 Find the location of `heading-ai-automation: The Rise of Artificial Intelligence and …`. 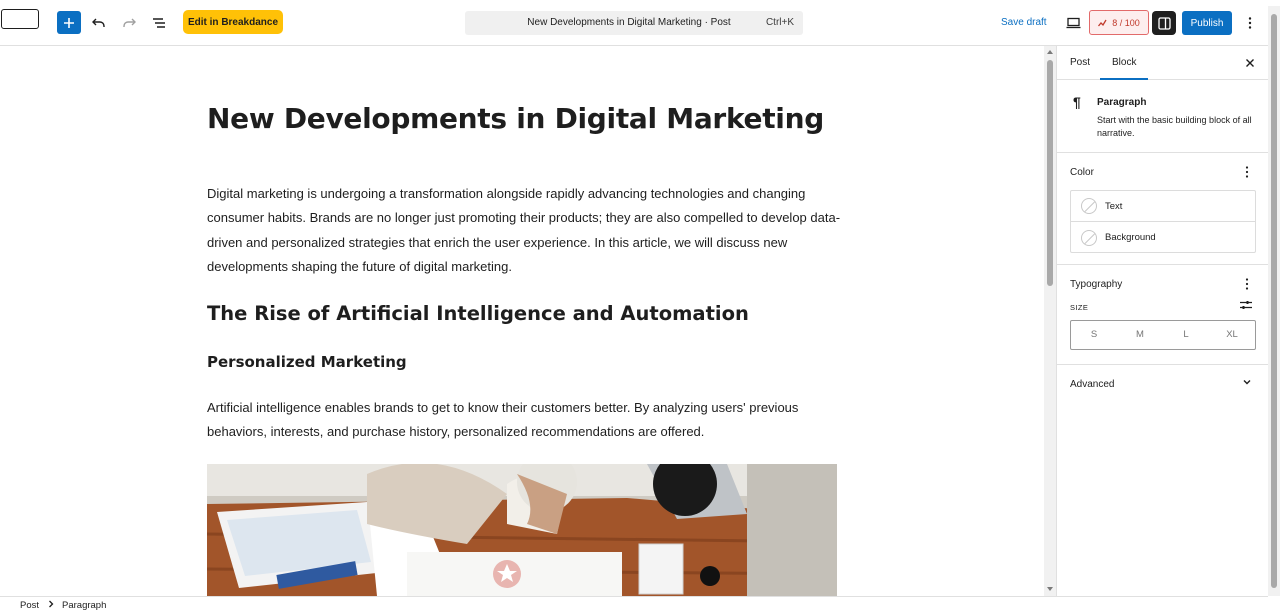

heading-ai-automation: The Rise of Artificial Intelligence and … is located at coordinates (478, 313).